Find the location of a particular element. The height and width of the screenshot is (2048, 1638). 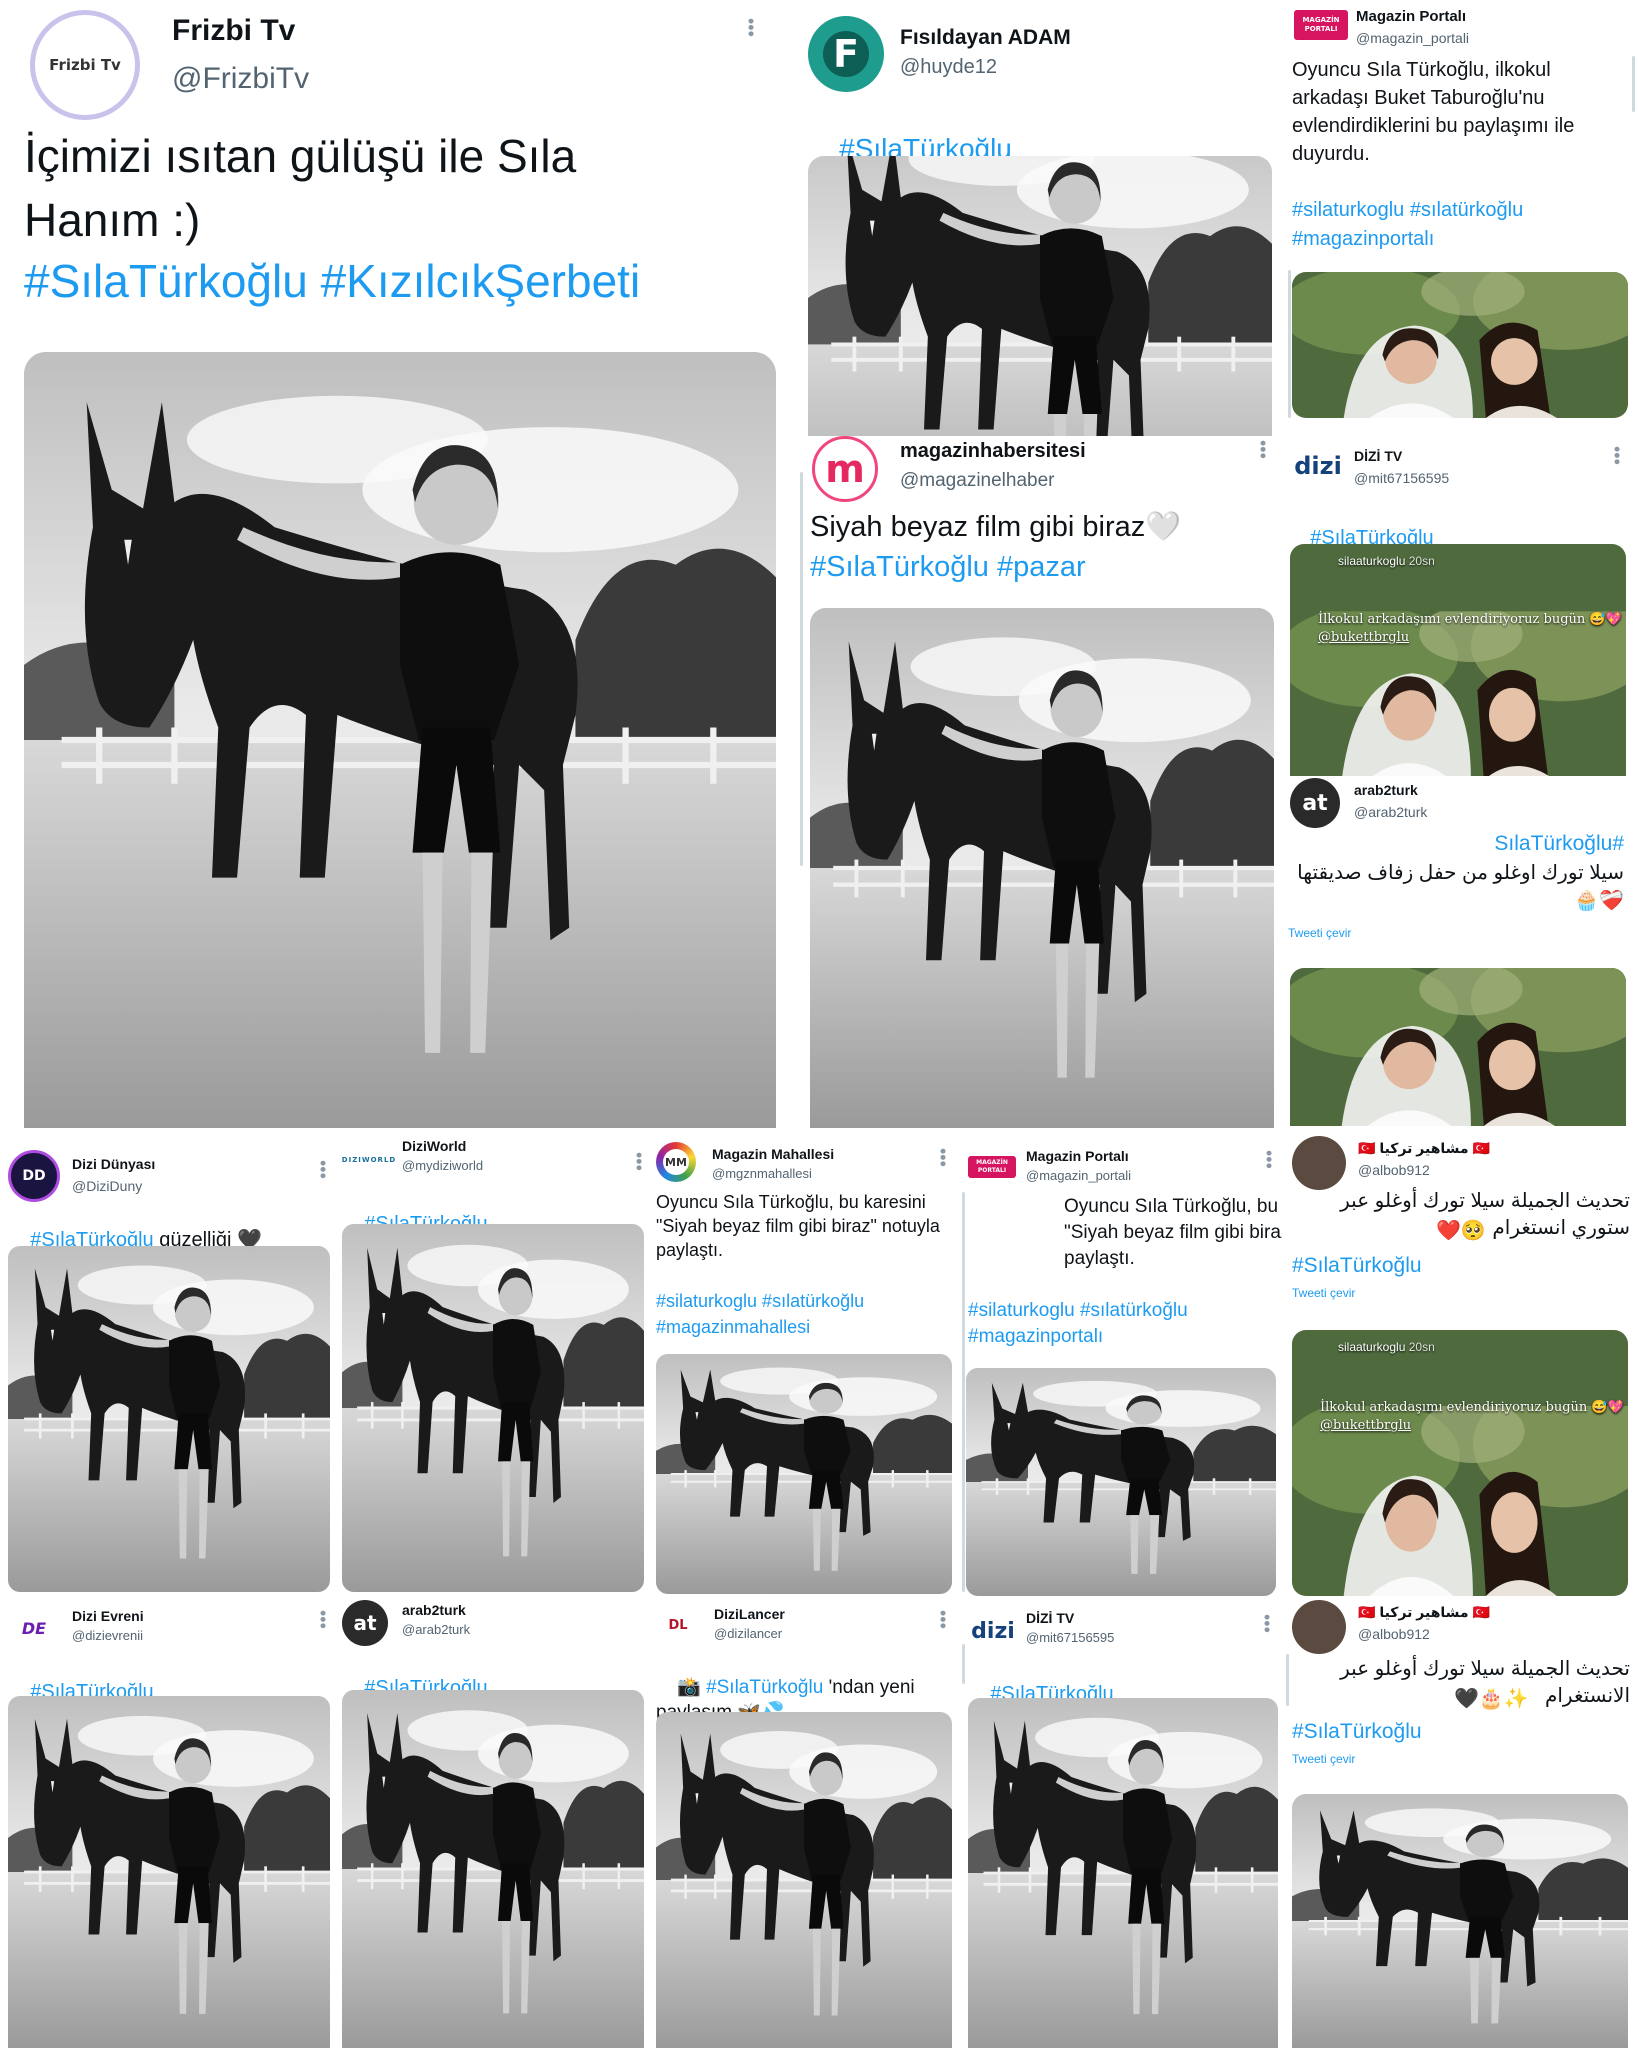

tweet-arab2turk-2: at arab2turk @arab2turk #SılaTürkoğlu 💛 is located at coordinates (492, 1822).